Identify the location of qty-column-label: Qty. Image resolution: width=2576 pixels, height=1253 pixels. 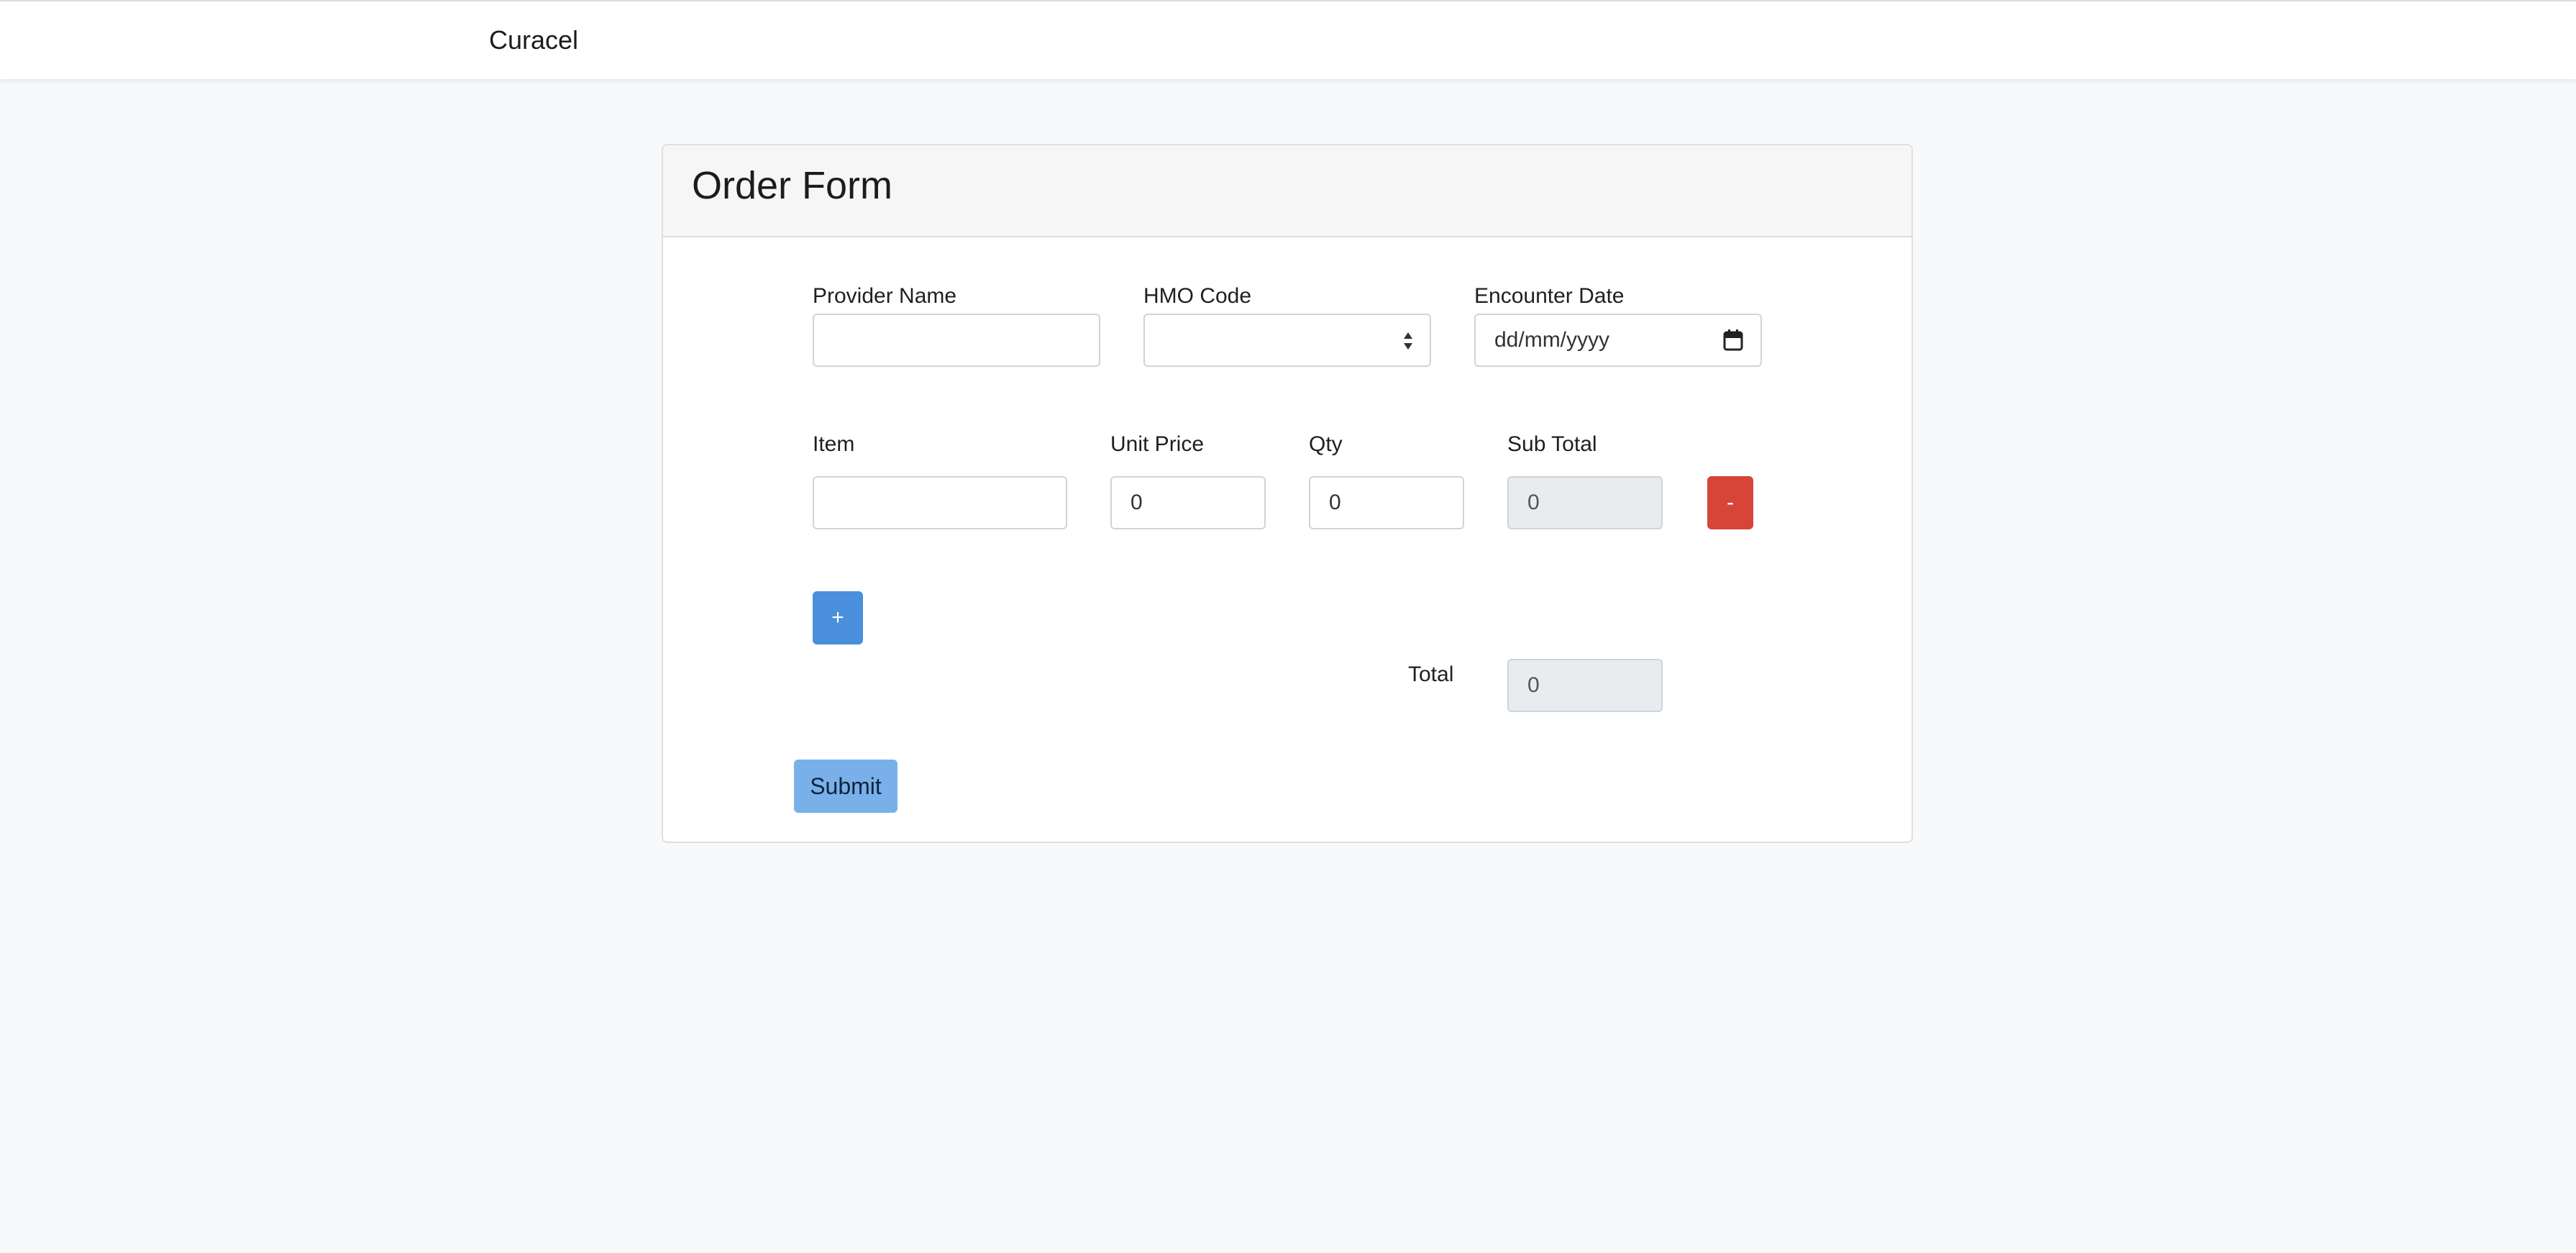
(1326, 444).